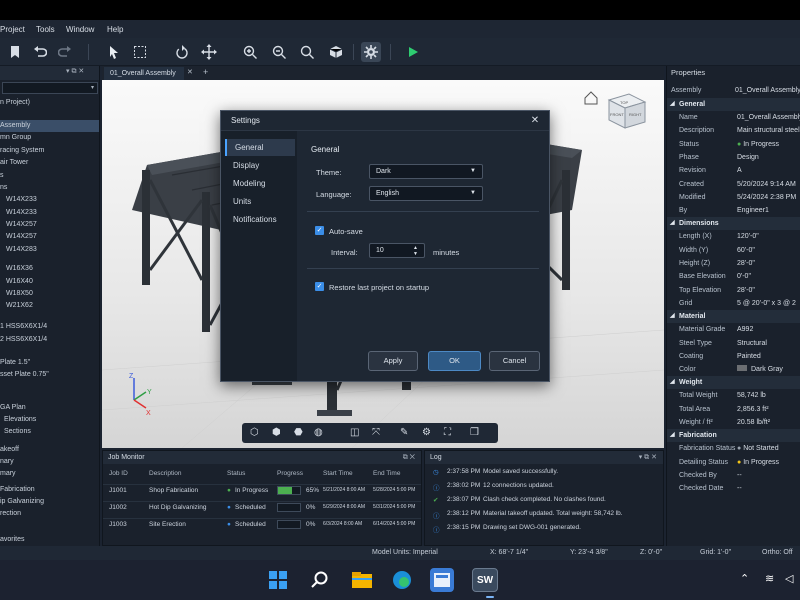 This screenshot has height=600, width=800. What do you see at coordinates (386, 473) in the screenshot?
I see `job-table-header: End Time` at bounding box center [386, 473].